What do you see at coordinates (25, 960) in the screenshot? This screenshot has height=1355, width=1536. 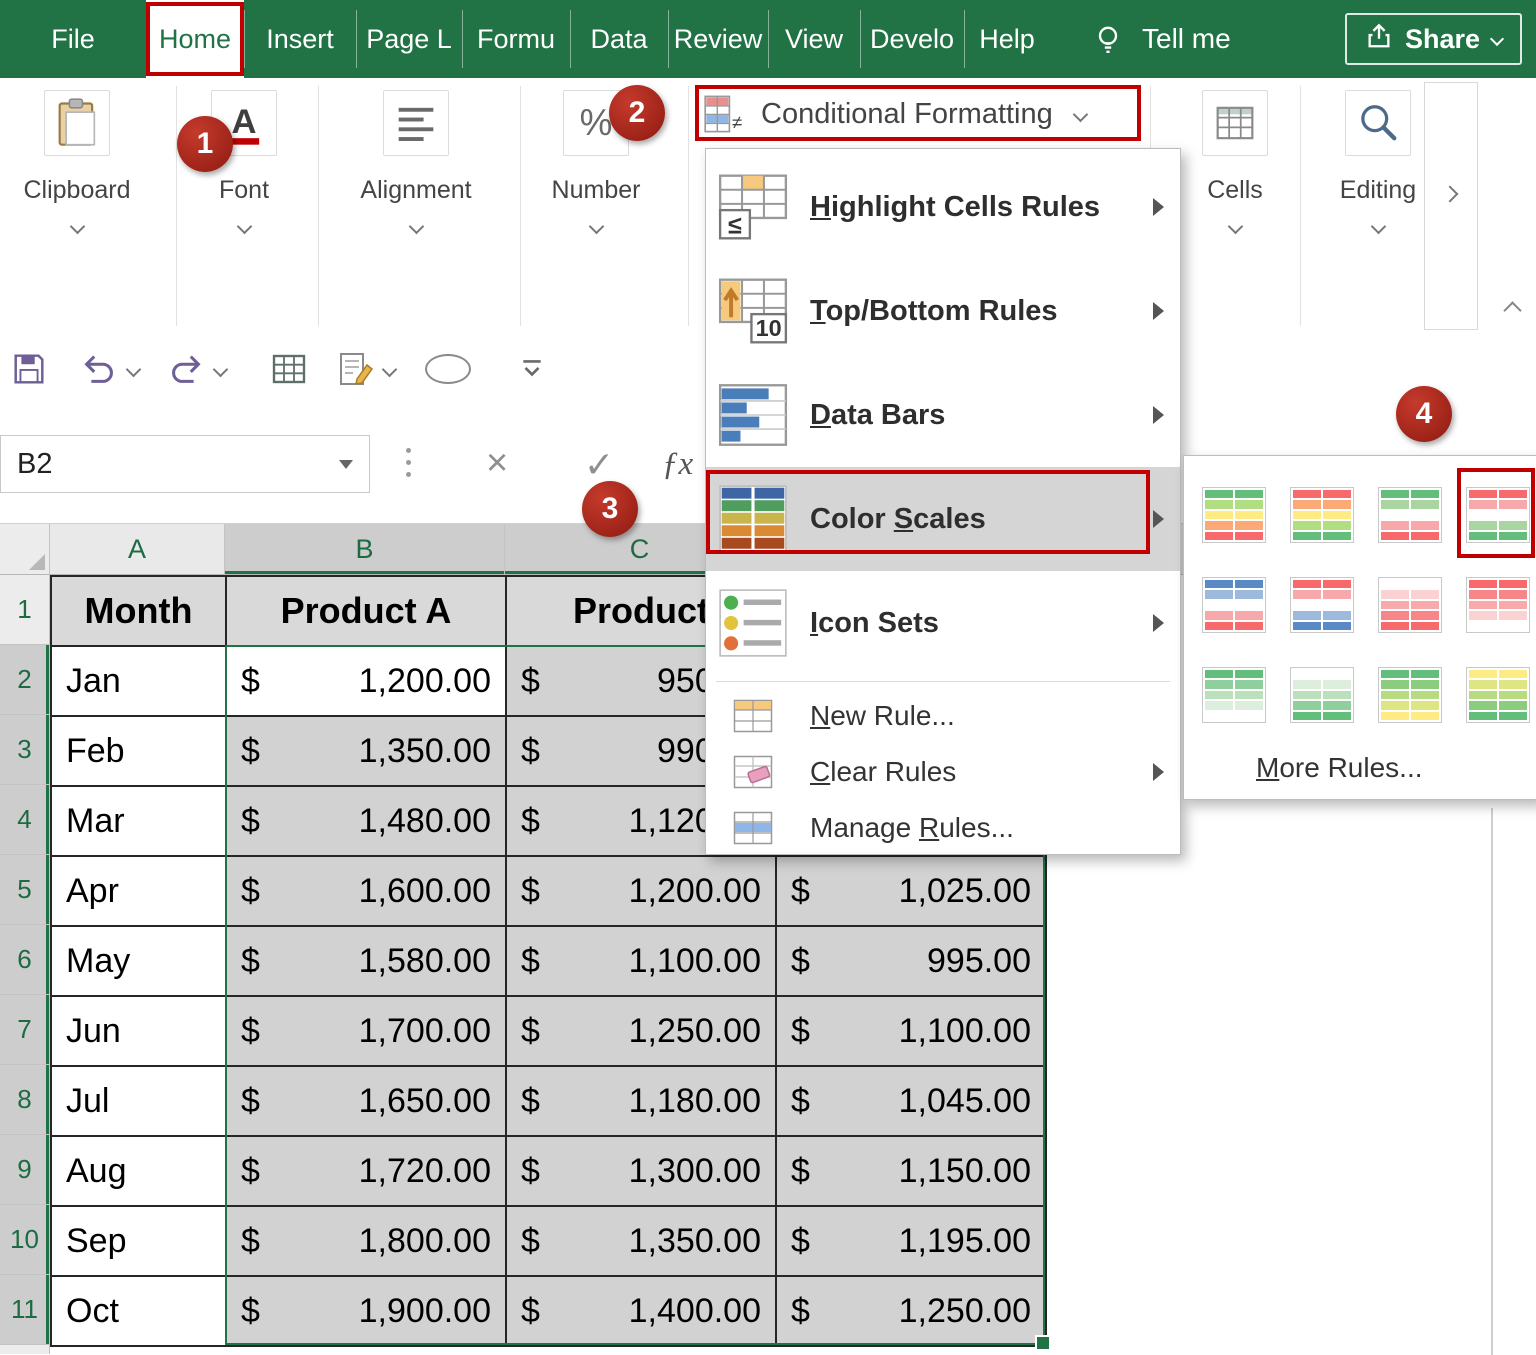 I see `row-header-6: 6` at bounding box center [25, 960].